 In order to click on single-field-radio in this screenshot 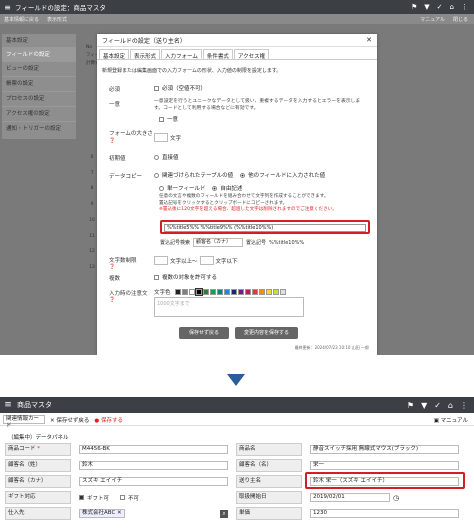, I will do `click(161, 188)`.